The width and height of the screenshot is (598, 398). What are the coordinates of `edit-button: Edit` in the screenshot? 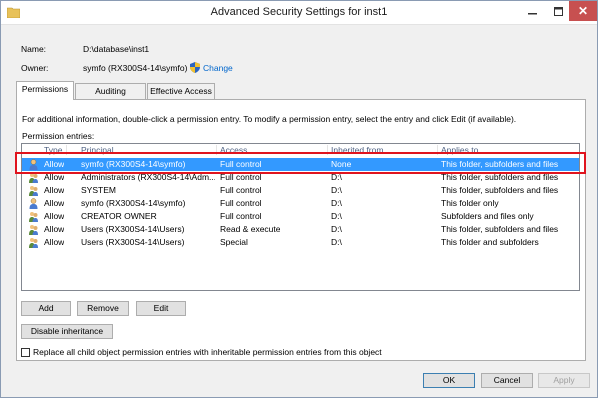 It's located at (161, 308).